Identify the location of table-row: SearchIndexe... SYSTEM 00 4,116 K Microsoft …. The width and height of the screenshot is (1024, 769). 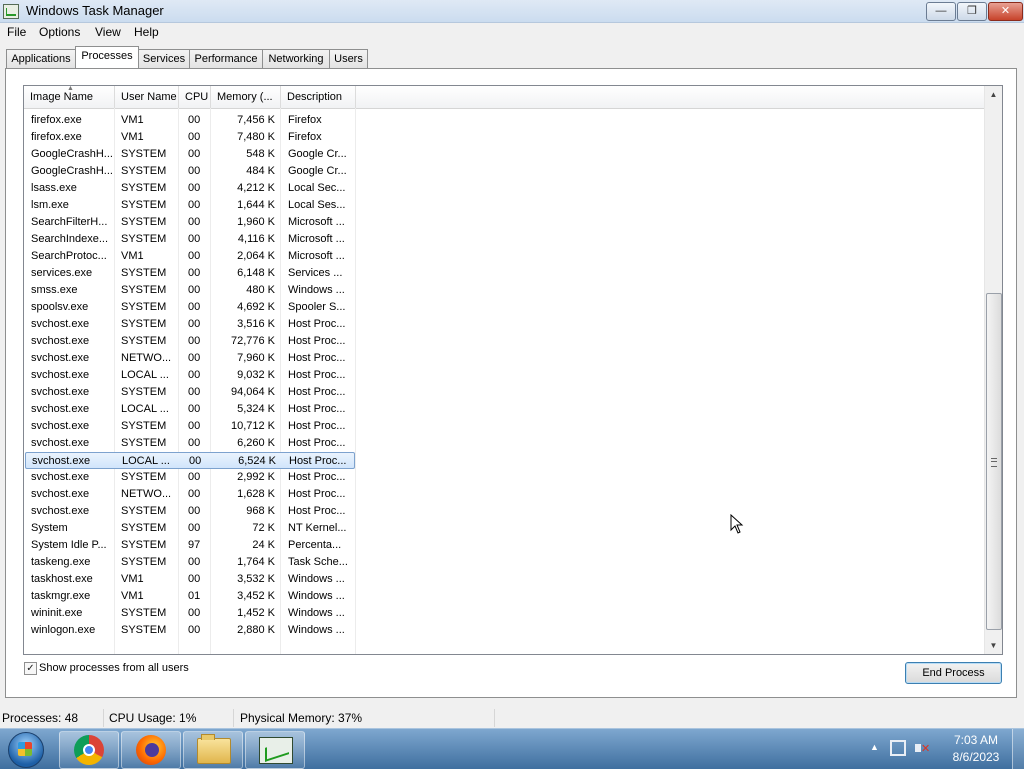
(190, 239).